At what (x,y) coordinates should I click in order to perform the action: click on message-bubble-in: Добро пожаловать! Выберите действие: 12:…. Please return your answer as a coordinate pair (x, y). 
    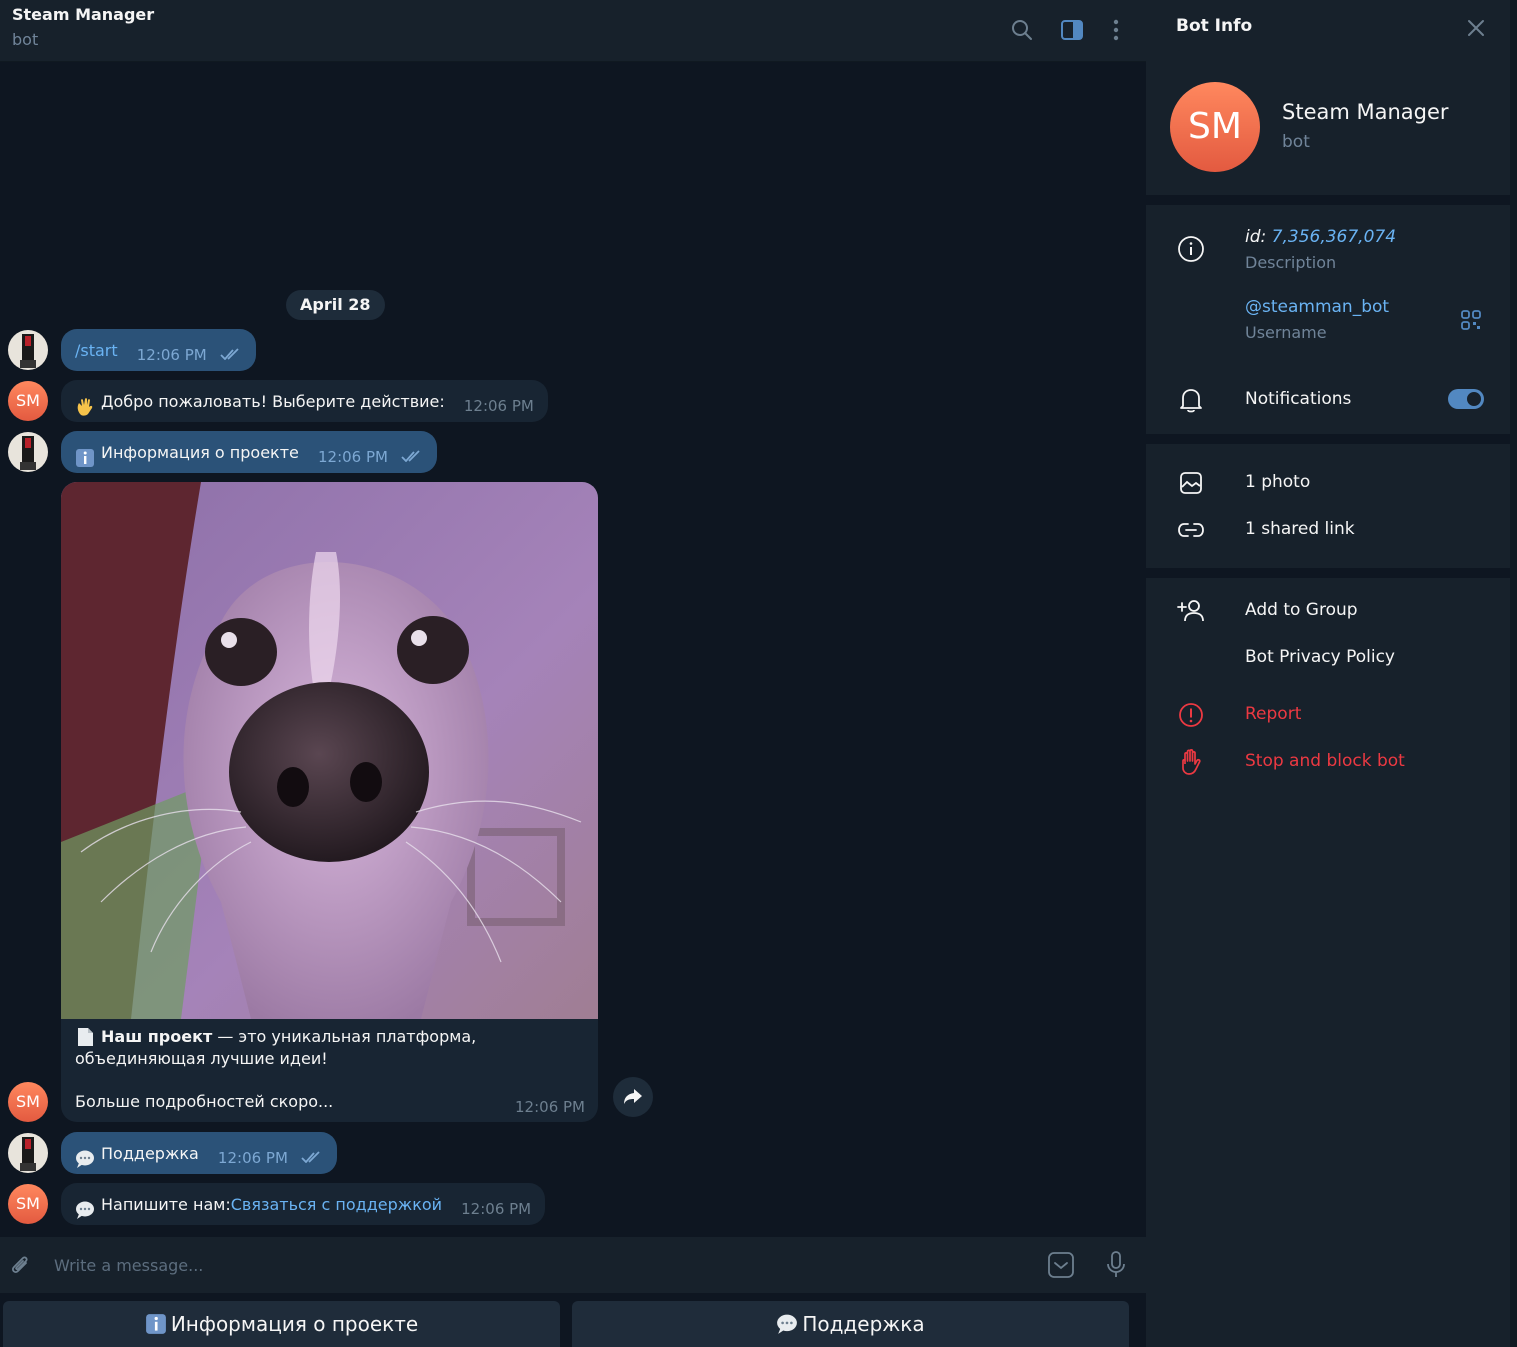
    Looking at the image, I should click on (304, 401).